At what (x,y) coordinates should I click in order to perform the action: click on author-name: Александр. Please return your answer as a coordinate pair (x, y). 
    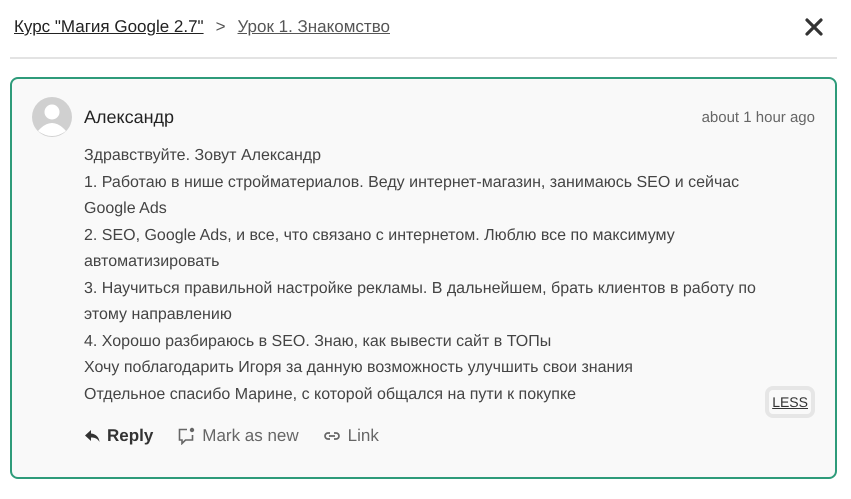
    Looking at the image, I should click on (129, 117).